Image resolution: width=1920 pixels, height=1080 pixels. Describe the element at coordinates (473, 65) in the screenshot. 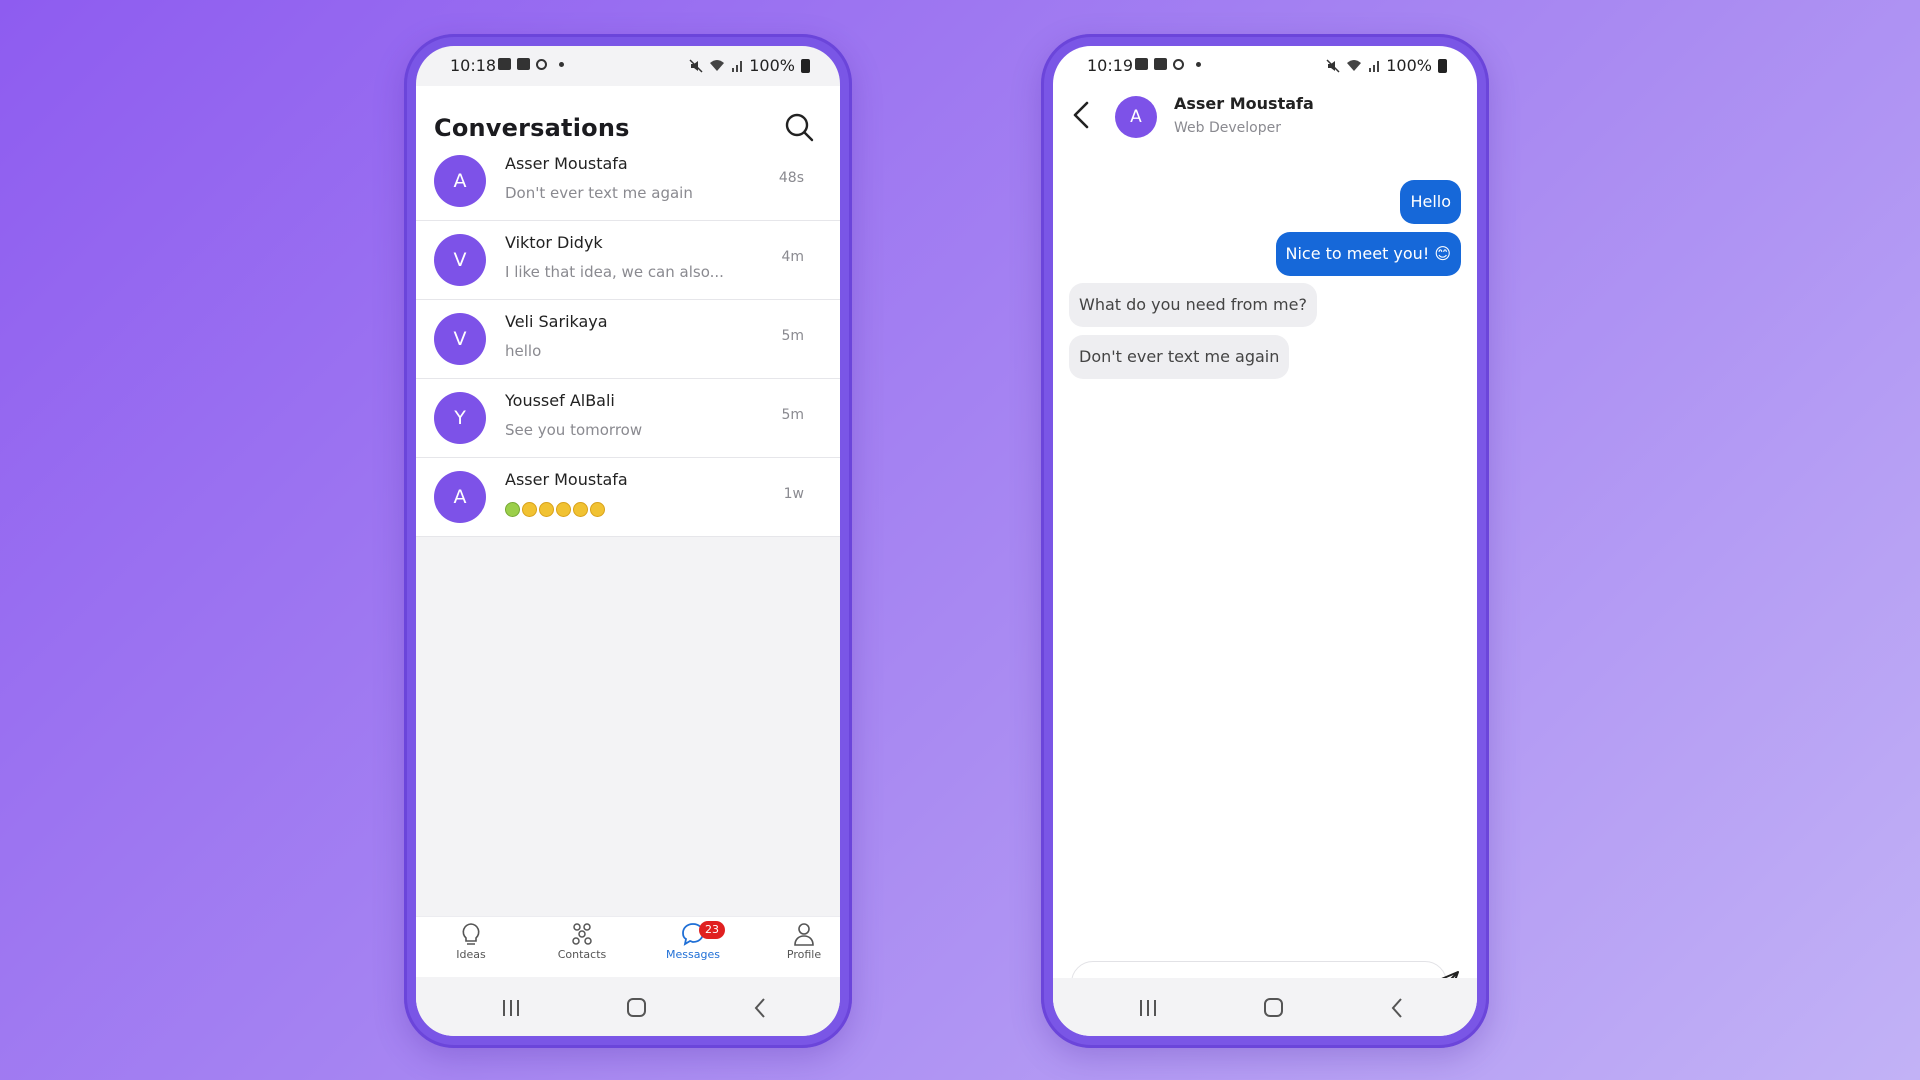

I see `status-time: 10:18` at that location.